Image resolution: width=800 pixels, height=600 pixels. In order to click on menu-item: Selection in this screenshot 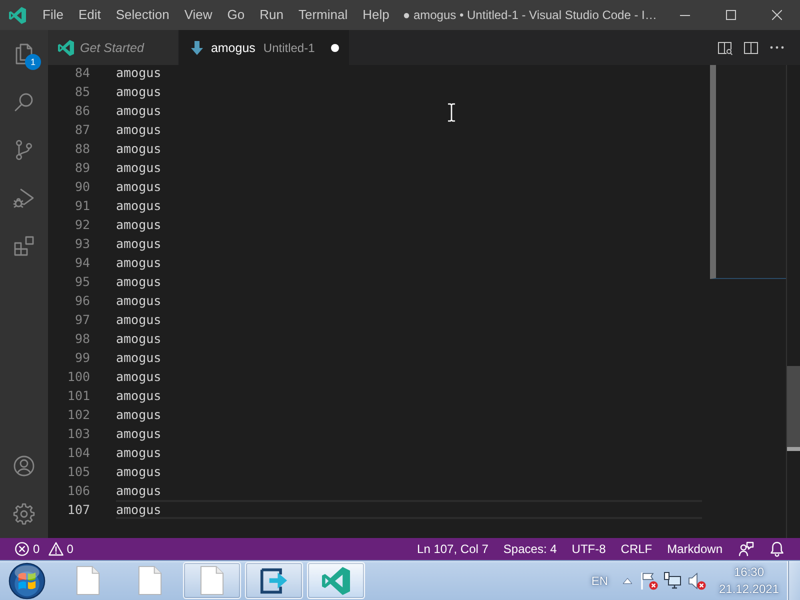, I will do `click(142, 15)`.